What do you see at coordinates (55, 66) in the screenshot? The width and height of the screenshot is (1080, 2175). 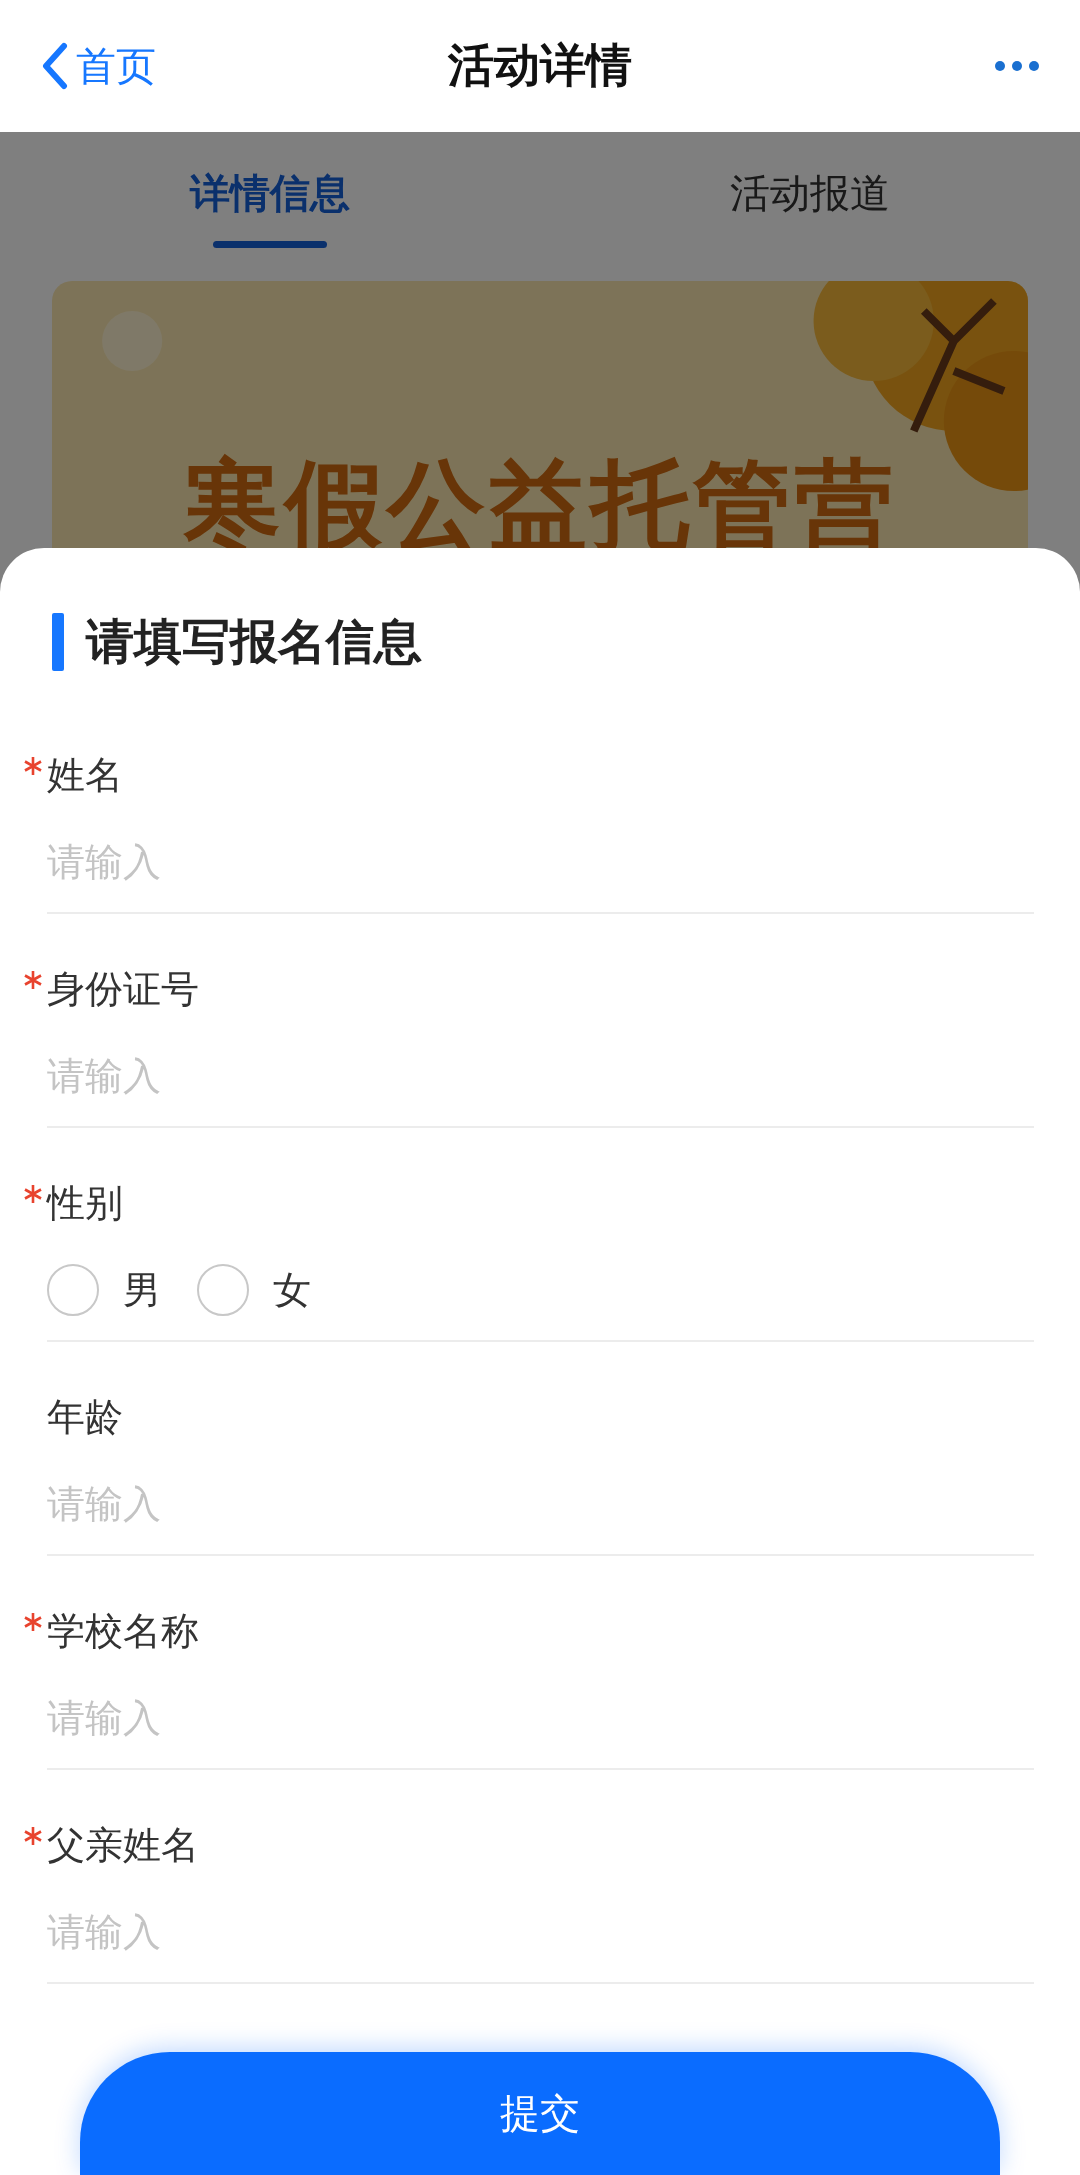 I see `chevron-left-icon` at bounding box center [55, 66].